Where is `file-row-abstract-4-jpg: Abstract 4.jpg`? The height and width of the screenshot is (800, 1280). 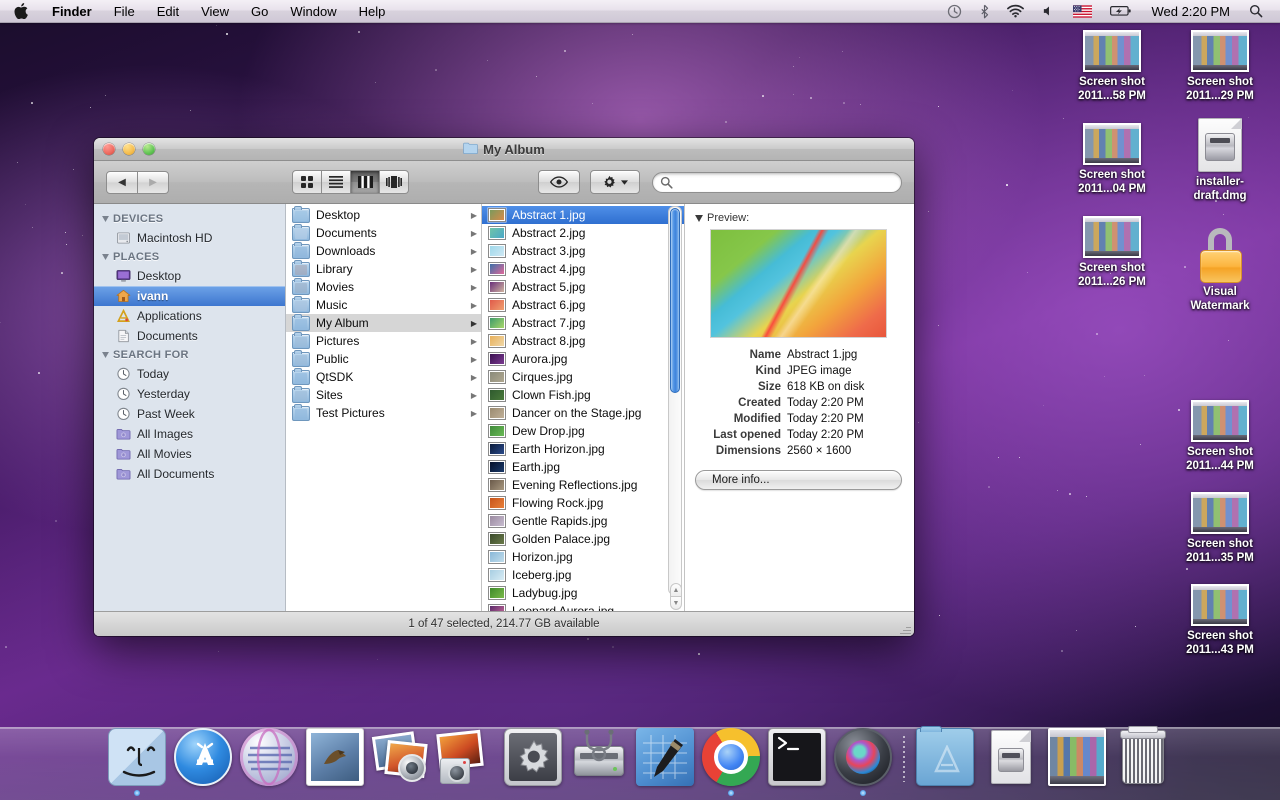
file-row-abstract-4-jpg: Abstract 4.jpg is located at coordinates (583, 269).